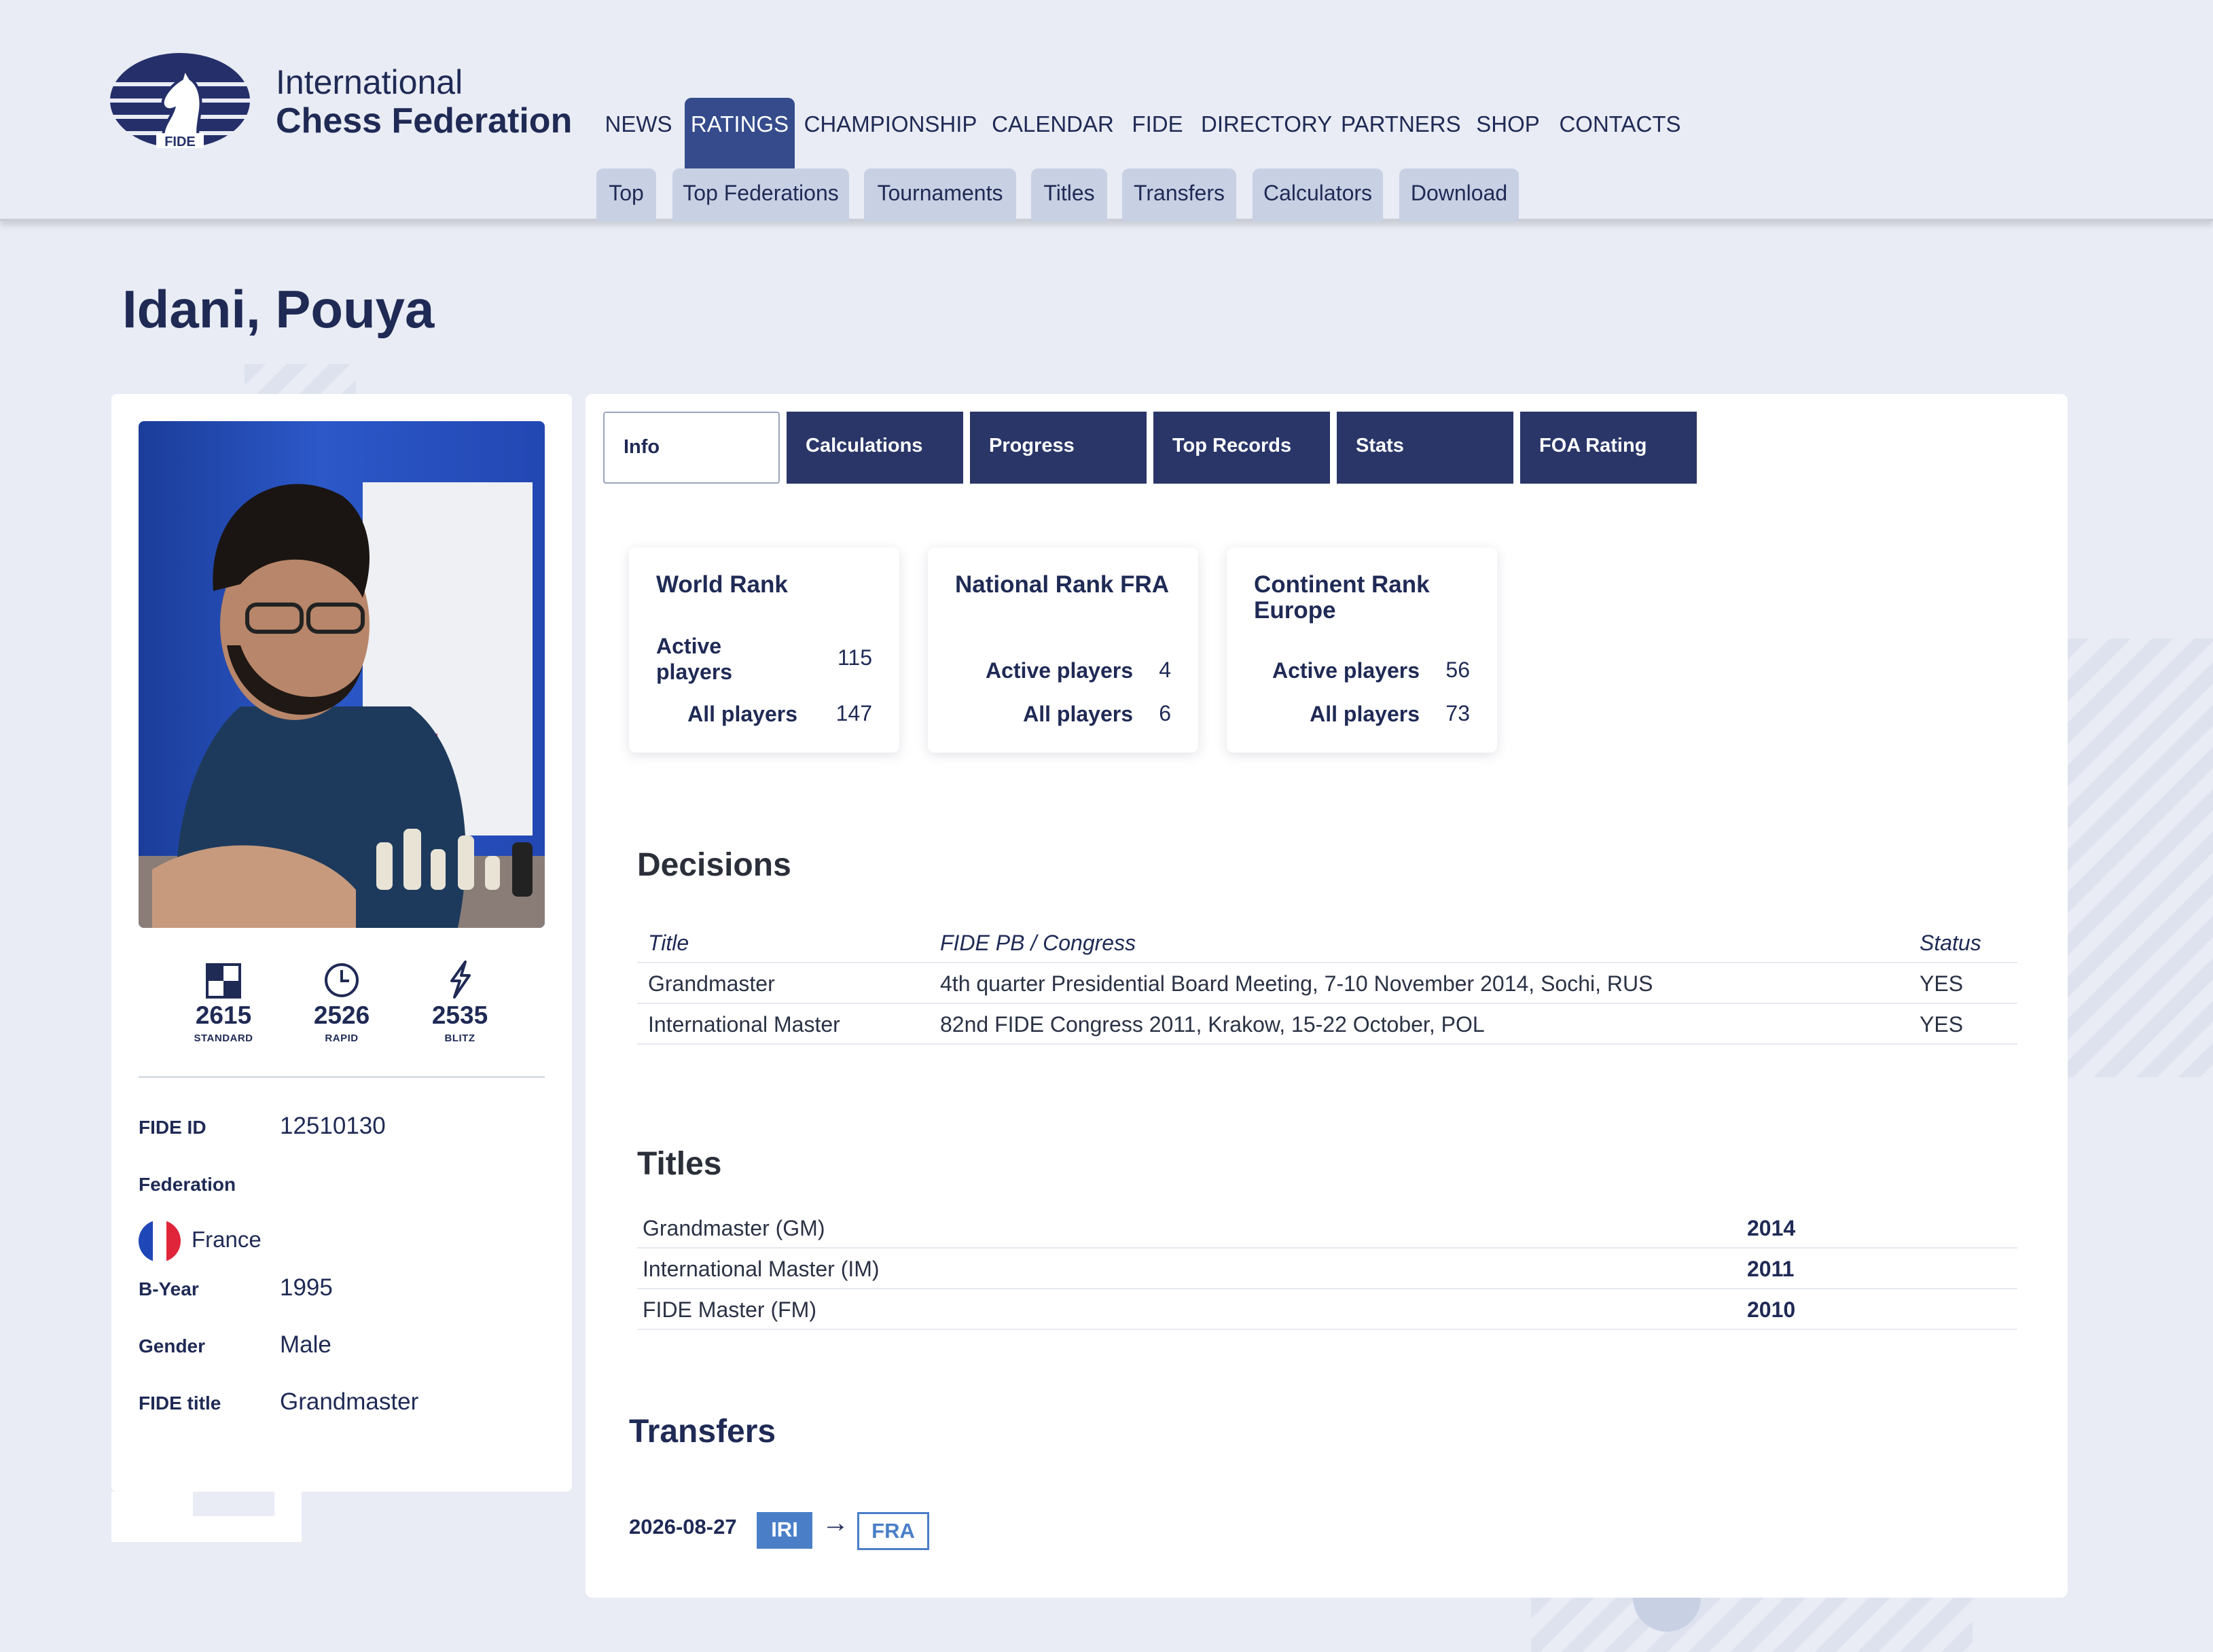 Image resolution: width=2213 pixels, height=1652 pixels. Describe the element at coordinates (180, 1403) in the screenshot. I see `fide-title-label: FIDE title` at that location.